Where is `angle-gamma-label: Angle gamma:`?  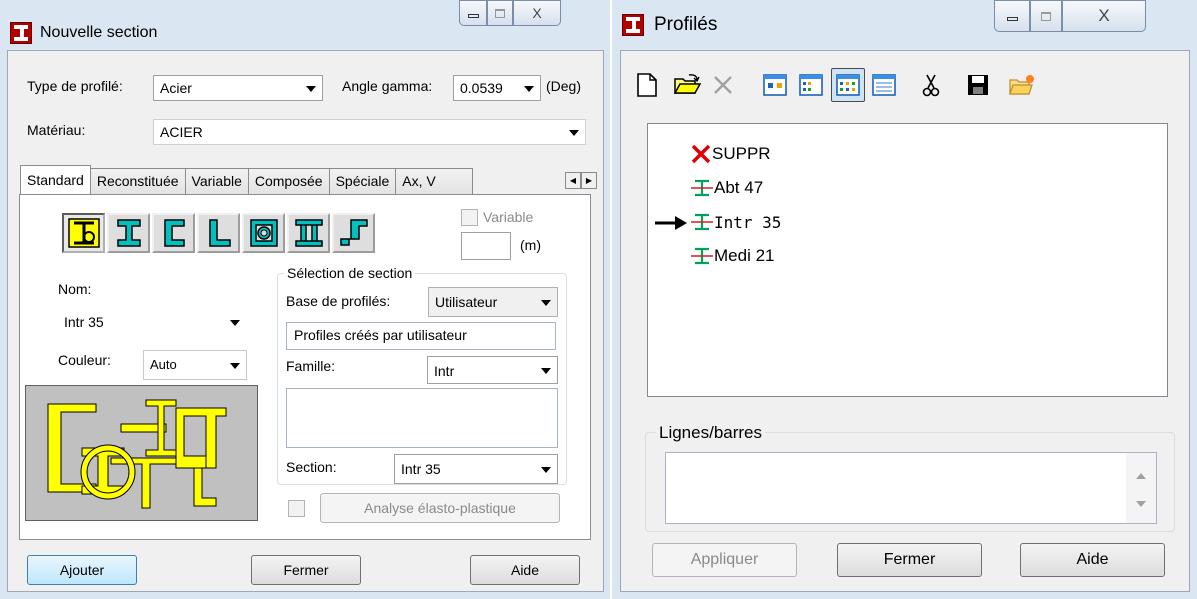 angle-gamma-label: Angle gamma: is located at coordinates (387, 86).